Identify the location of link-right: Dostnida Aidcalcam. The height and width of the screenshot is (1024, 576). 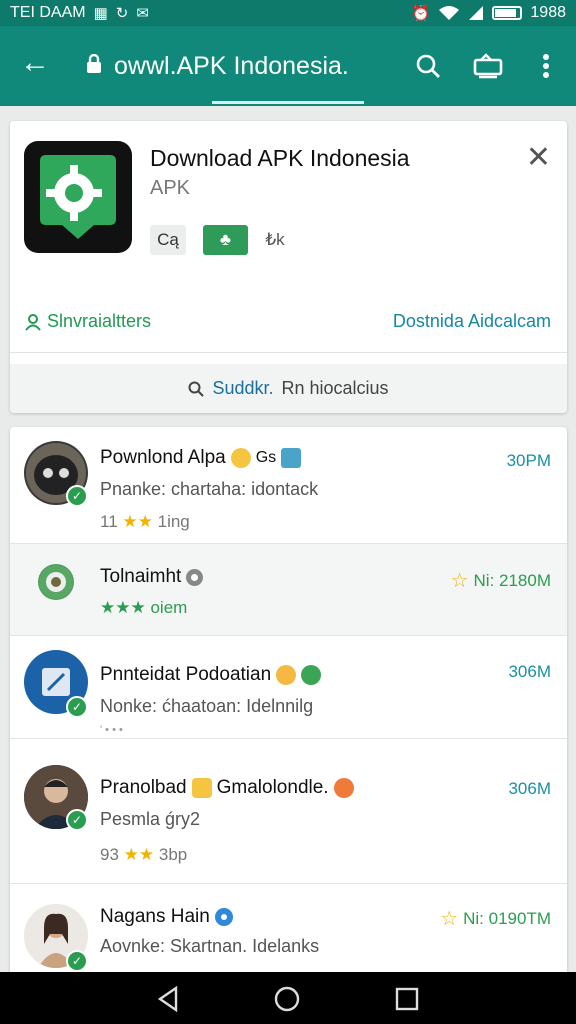
(472, 321).